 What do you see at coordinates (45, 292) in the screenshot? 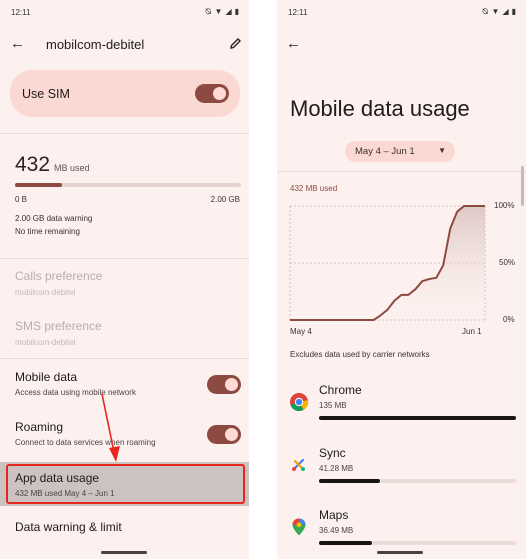
I see `calls-preference-subtitle: mobilcom-debitel` at bounding box center [45, 292].